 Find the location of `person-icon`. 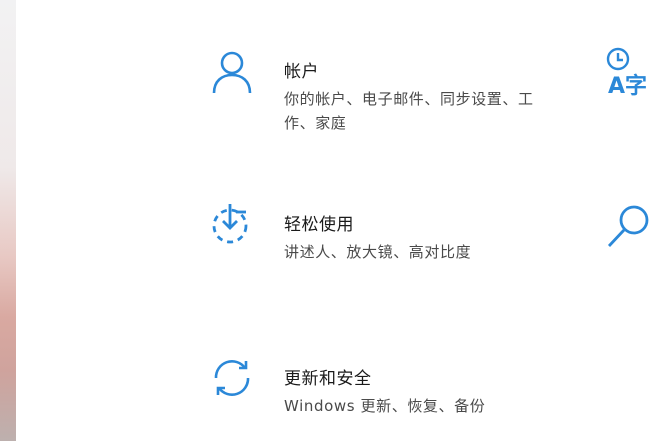

person-icon is located at coordinates (232, 71).